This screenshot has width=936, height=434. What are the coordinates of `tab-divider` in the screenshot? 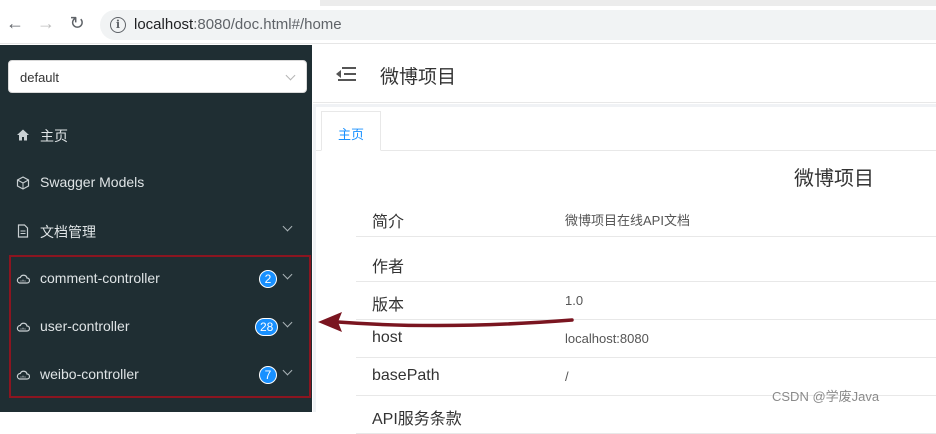 It's located at (626, 150).